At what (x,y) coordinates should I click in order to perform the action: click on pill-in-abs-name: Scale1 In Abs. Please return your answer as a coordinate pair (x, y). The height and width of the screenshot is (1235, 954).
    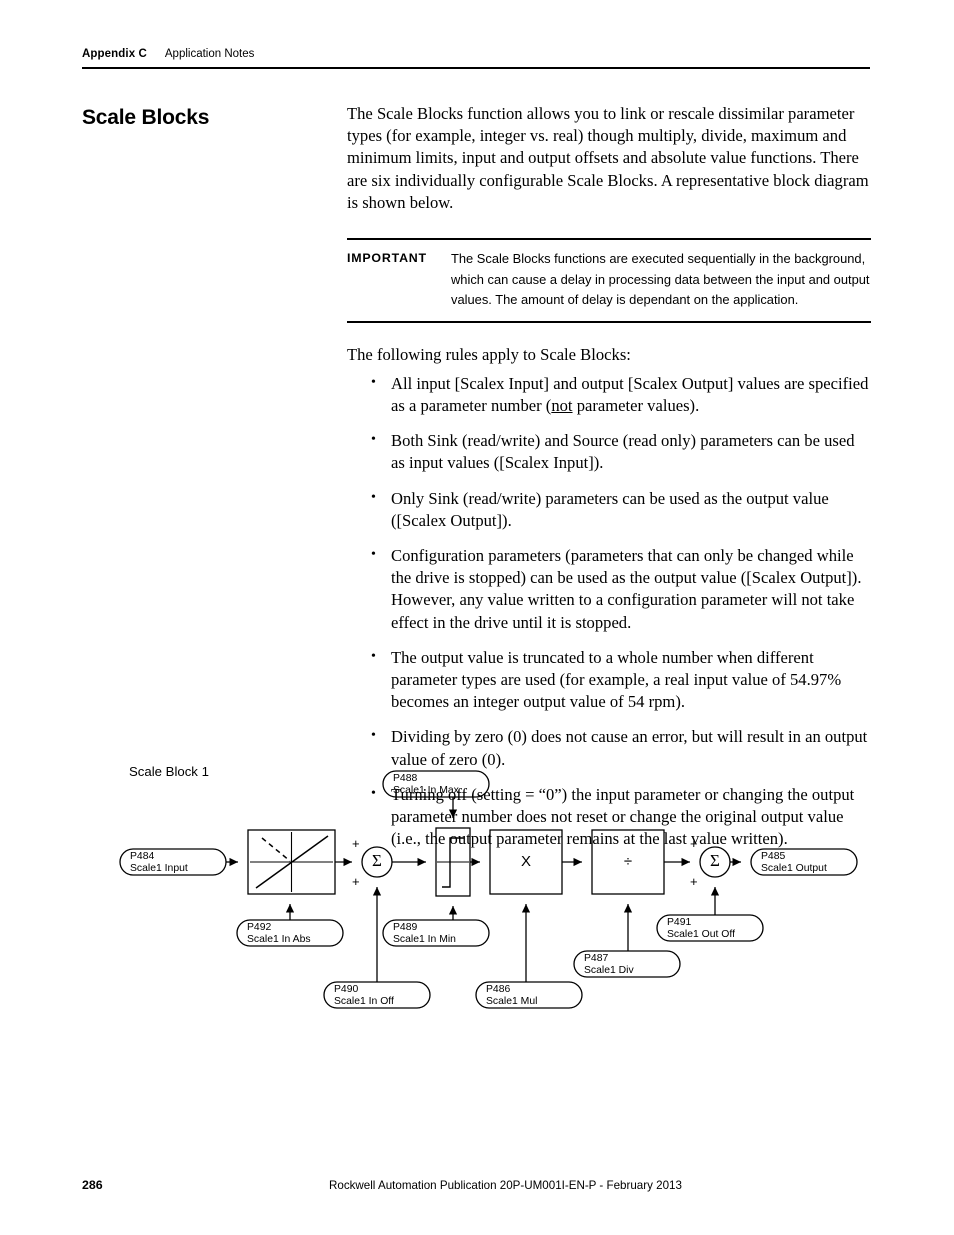
    Looking at the image, I should click on (279, 940).